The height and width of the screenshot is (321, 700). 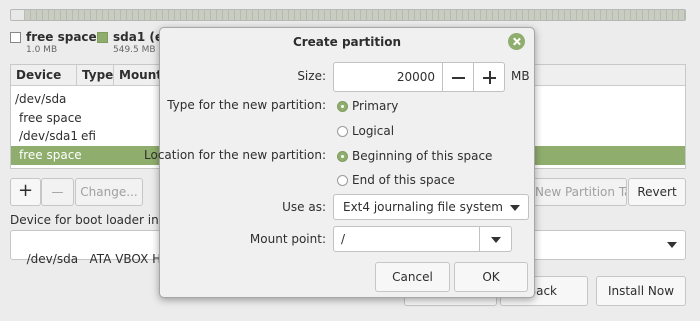 What do you see at coordinates (641, 291) in the screenshot?
I see `install-now-button: Install Now` at bounding box center [641, 291].